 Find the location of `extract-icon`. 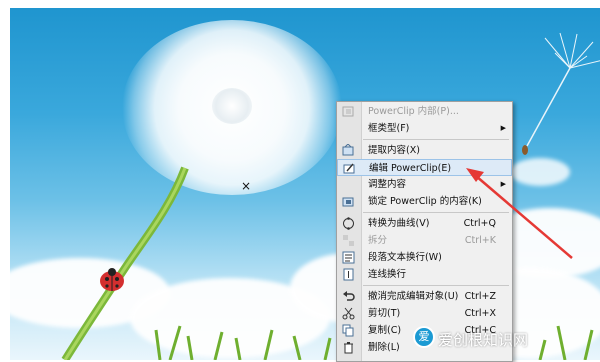

extract-icon is located at coordinates (348, 150).